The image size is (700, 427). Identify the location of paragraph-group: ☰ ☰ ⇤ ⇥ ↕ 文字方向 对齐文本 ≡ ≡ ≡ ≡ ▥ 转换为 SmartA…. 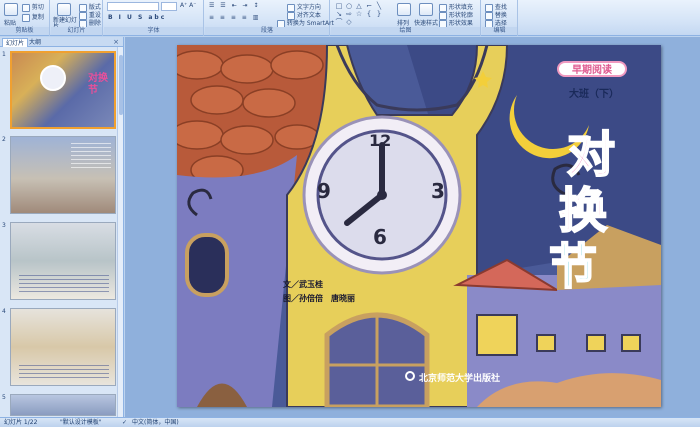
(269, 18).